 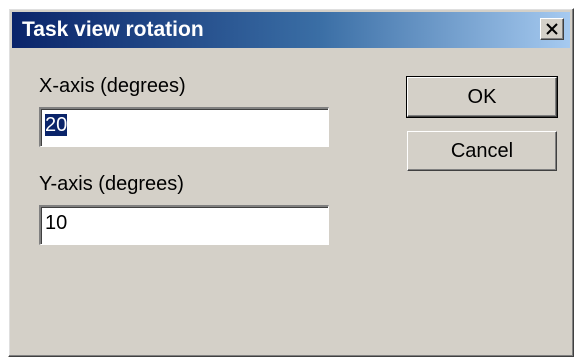 I want to click on x-axis-value: 20, so click(x=56, y=125).